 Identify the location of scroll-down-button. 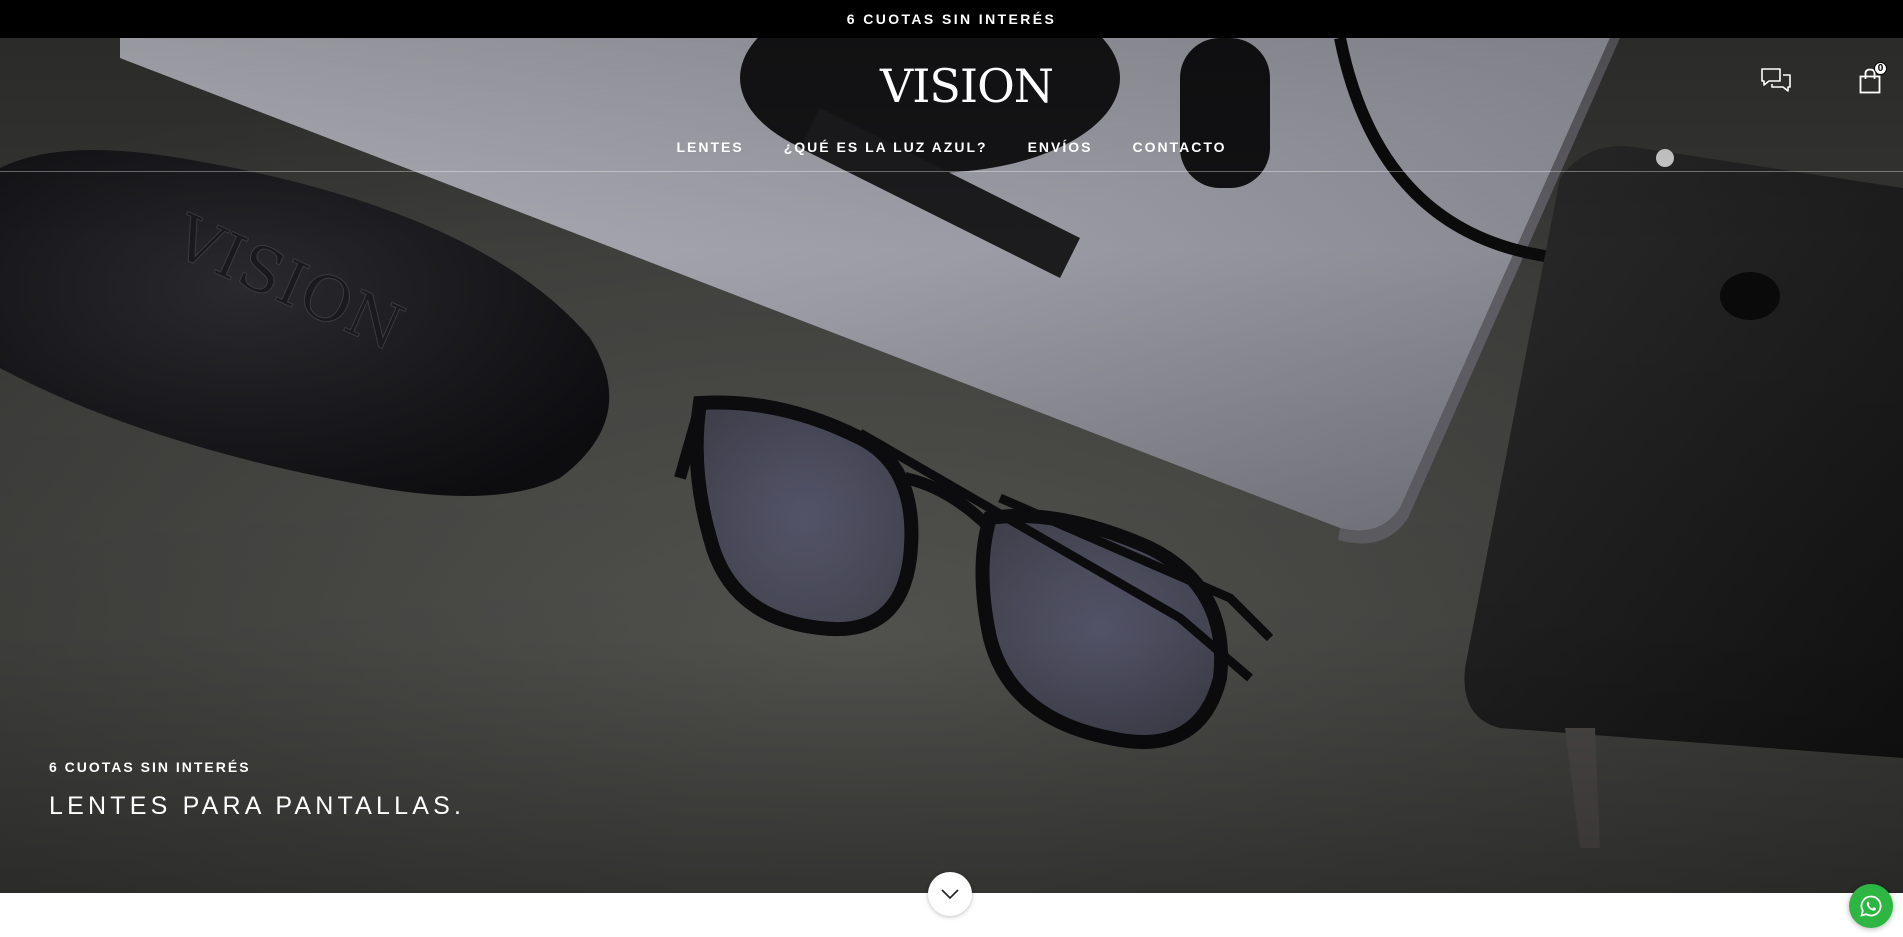
(950, 894).